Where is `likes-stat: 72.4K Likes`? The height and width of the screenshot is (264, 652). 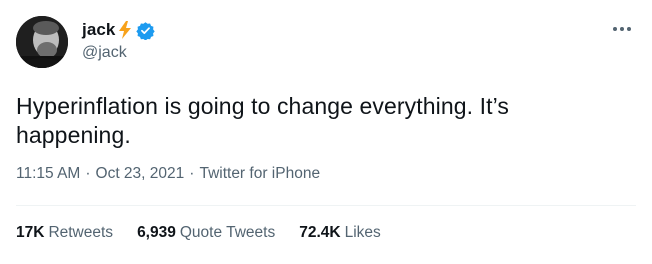
likes-stat: 72.4K Likes is located at coordinates (340, 233).